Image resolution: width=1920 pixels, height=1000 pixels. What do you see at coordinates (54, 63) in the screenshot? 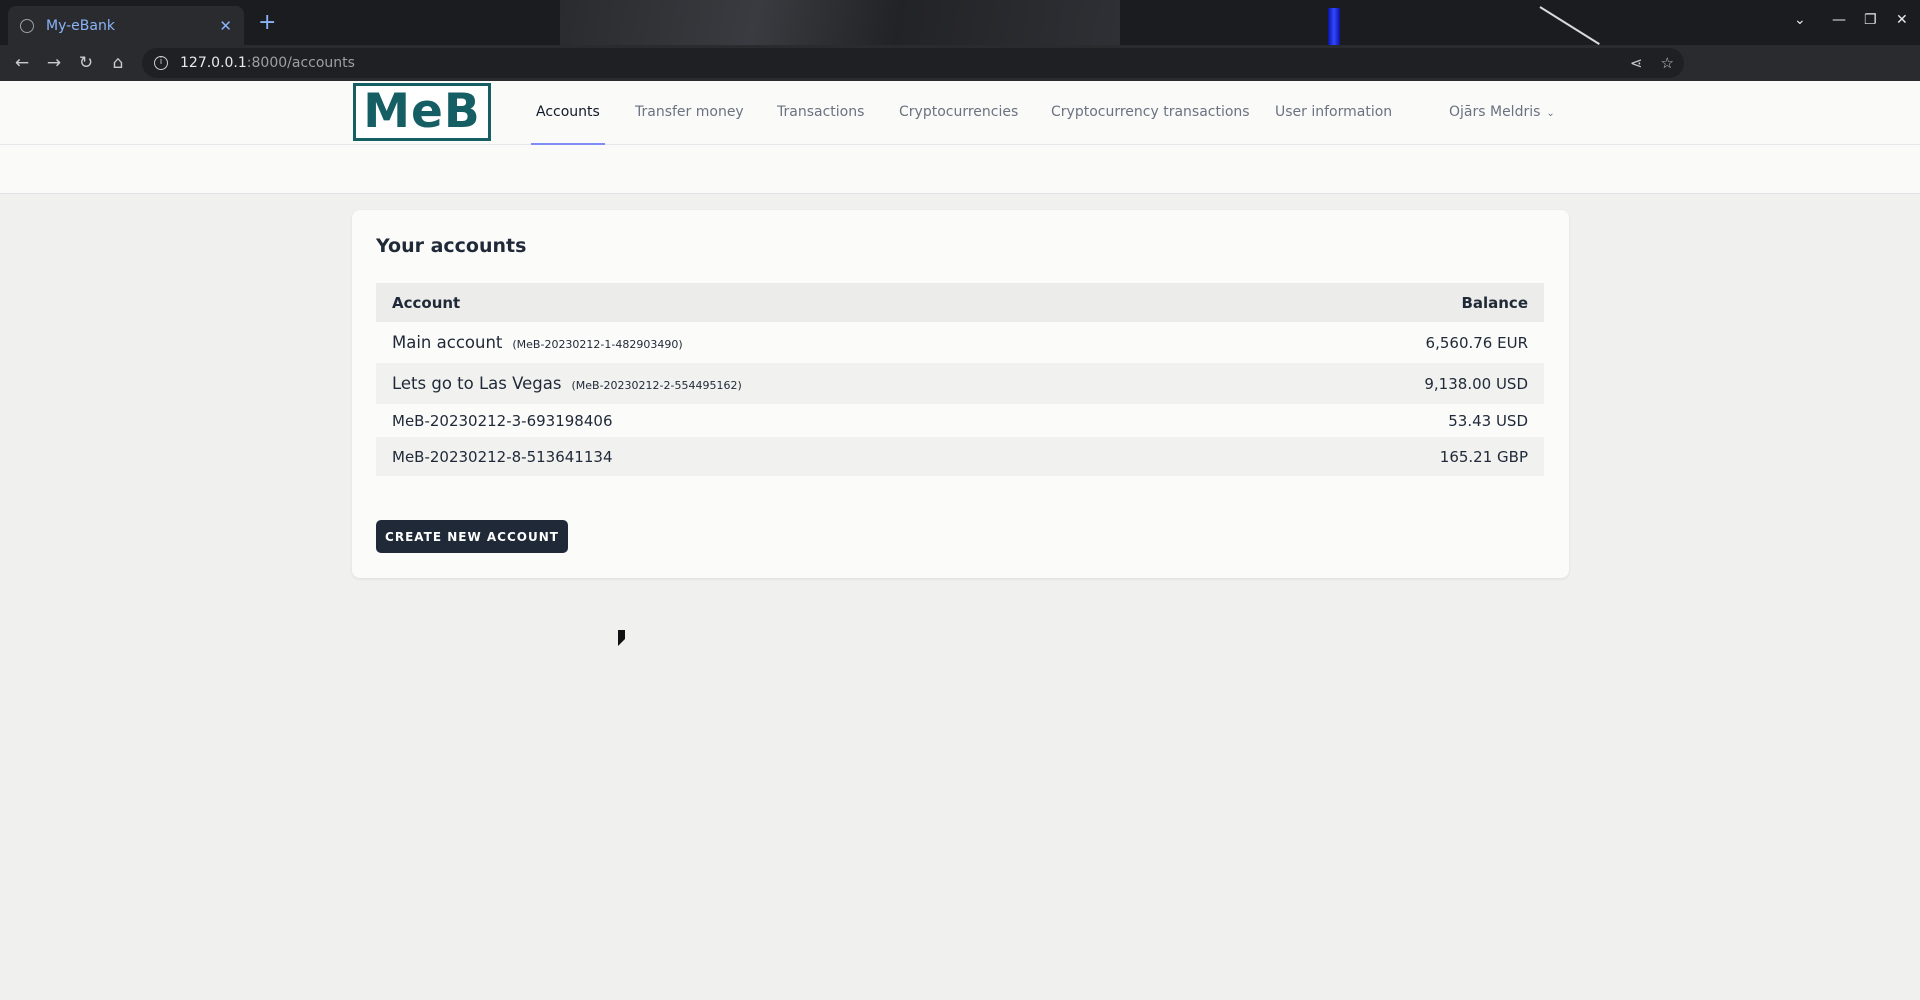
I see `forward-button: →` at bounding box center [54, 63].